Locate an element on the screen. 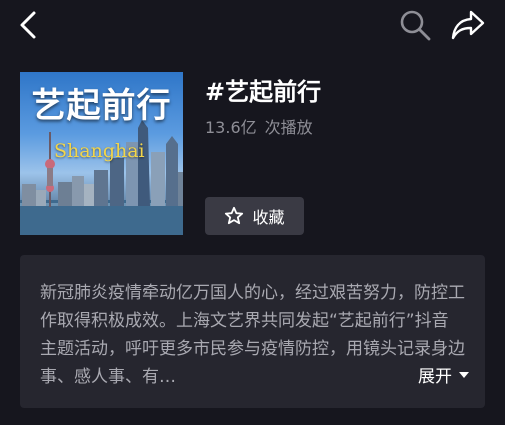  share-arrow-icon is located at coordinates (468, 25).